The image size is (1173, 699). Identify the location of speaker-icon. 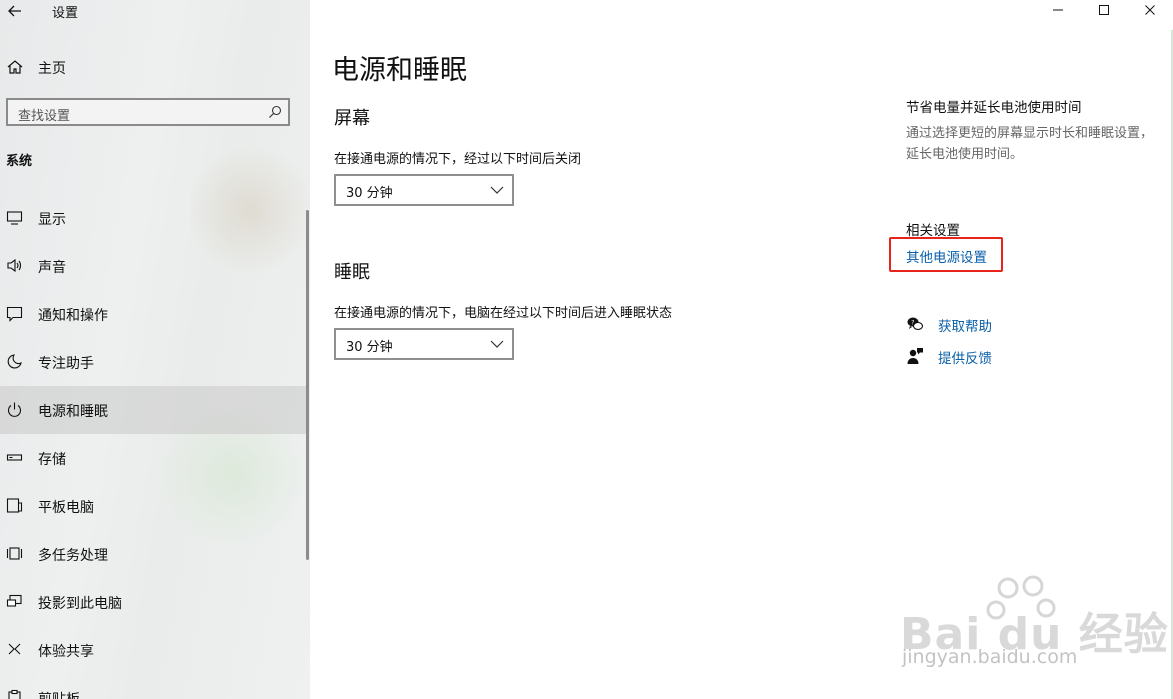
(14, 265).